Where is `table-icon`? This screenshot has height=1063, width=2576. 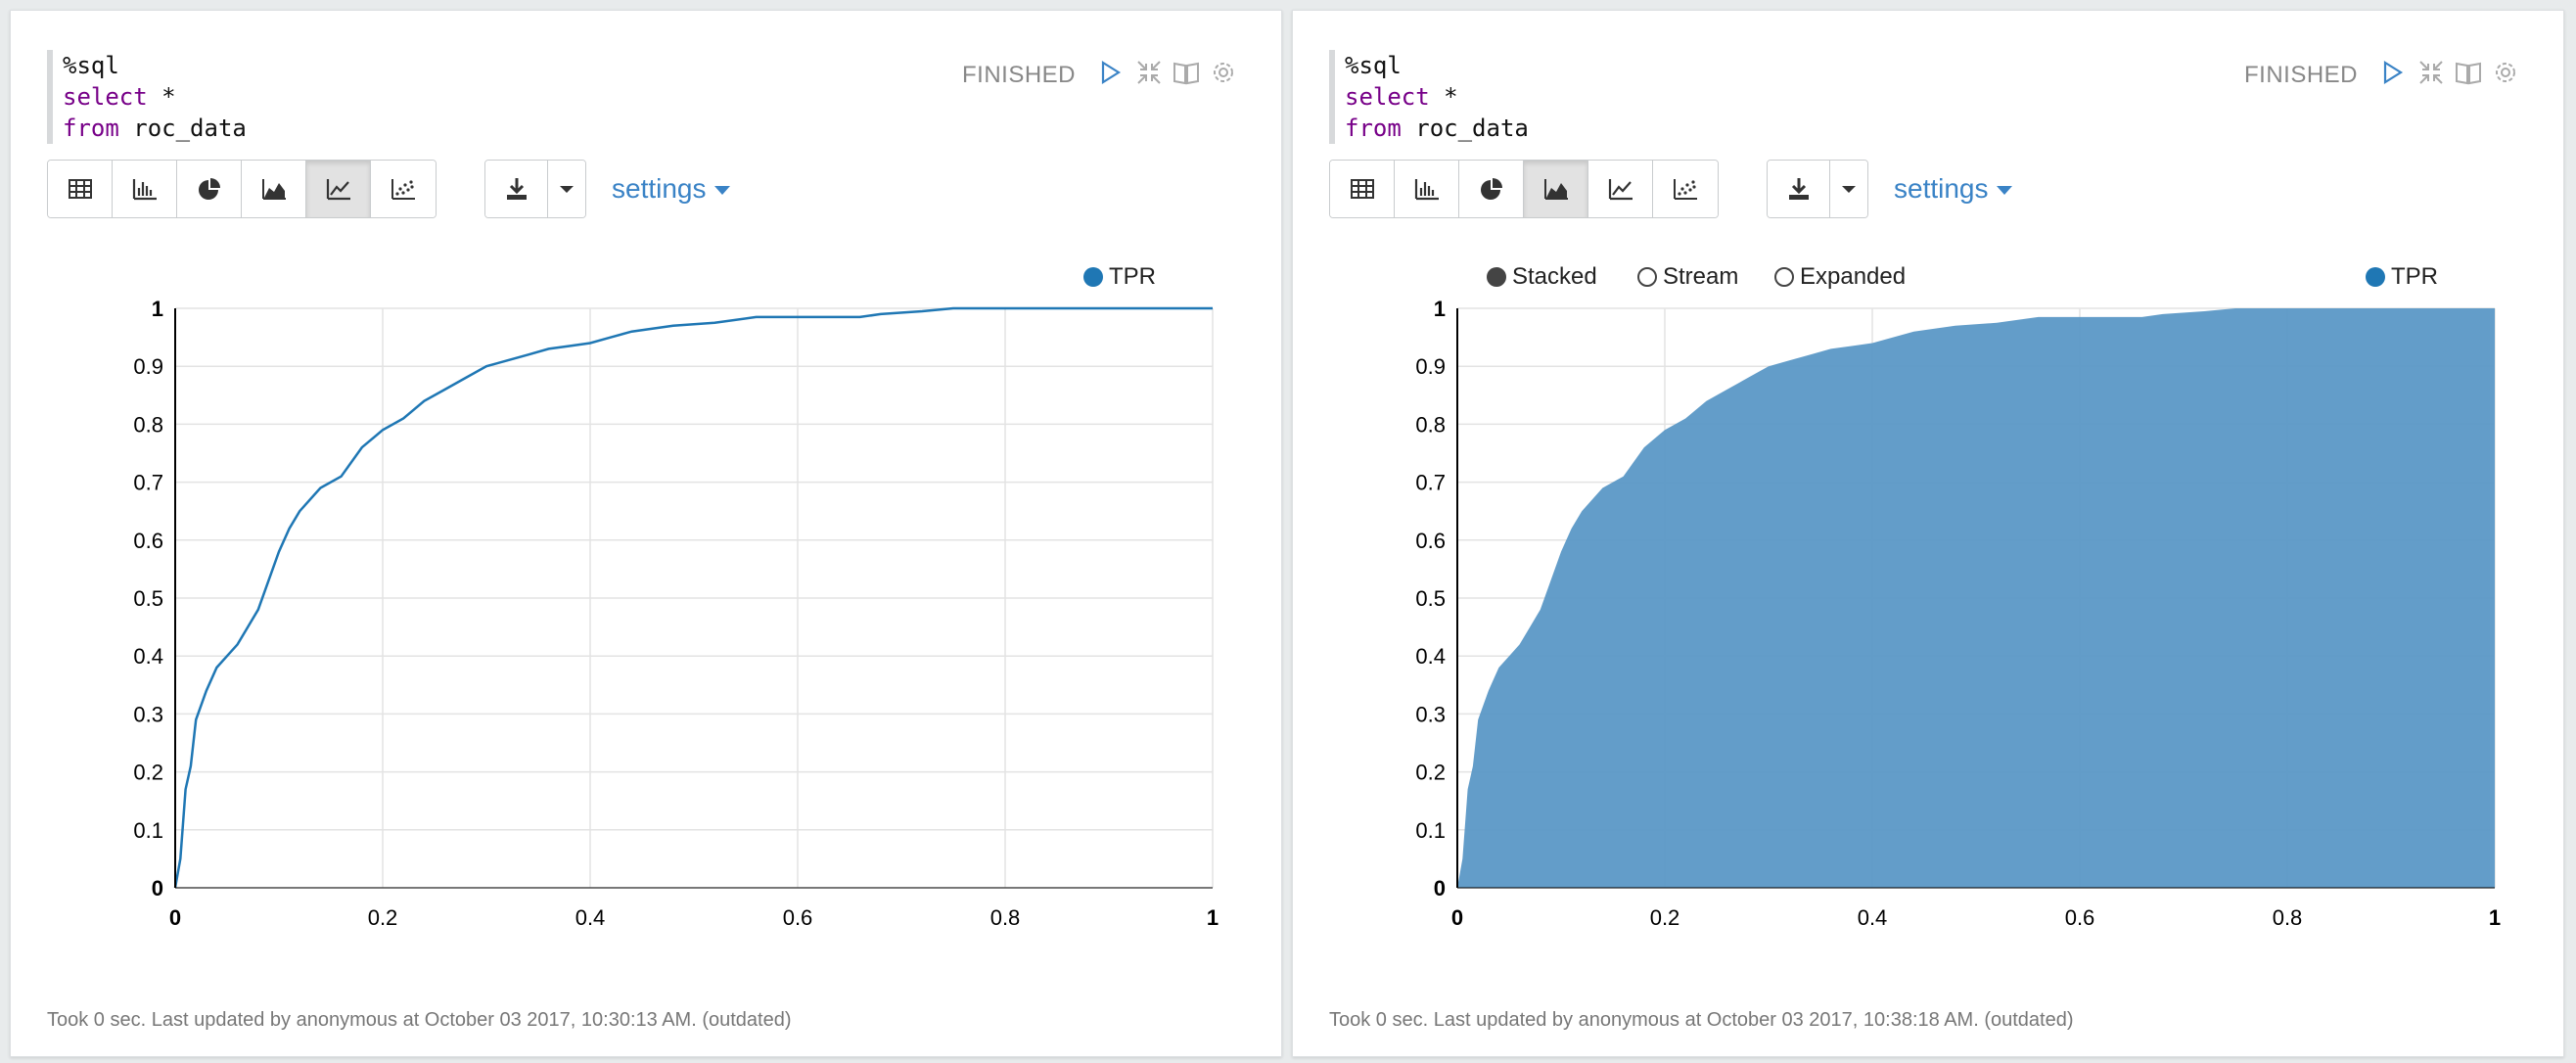 table-icon is located at coordinates (1362, 189).